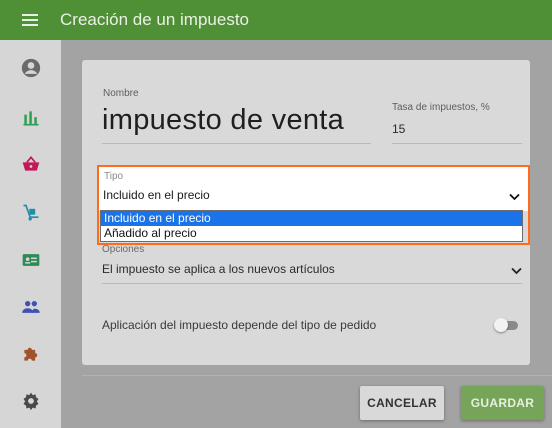 The width and height of the screenshot is (552, 428). What do you see at coordinates (155, 19) in the screenshot?
I see `page-title: Creación de un impuesto` at bounding box center [155, 19].